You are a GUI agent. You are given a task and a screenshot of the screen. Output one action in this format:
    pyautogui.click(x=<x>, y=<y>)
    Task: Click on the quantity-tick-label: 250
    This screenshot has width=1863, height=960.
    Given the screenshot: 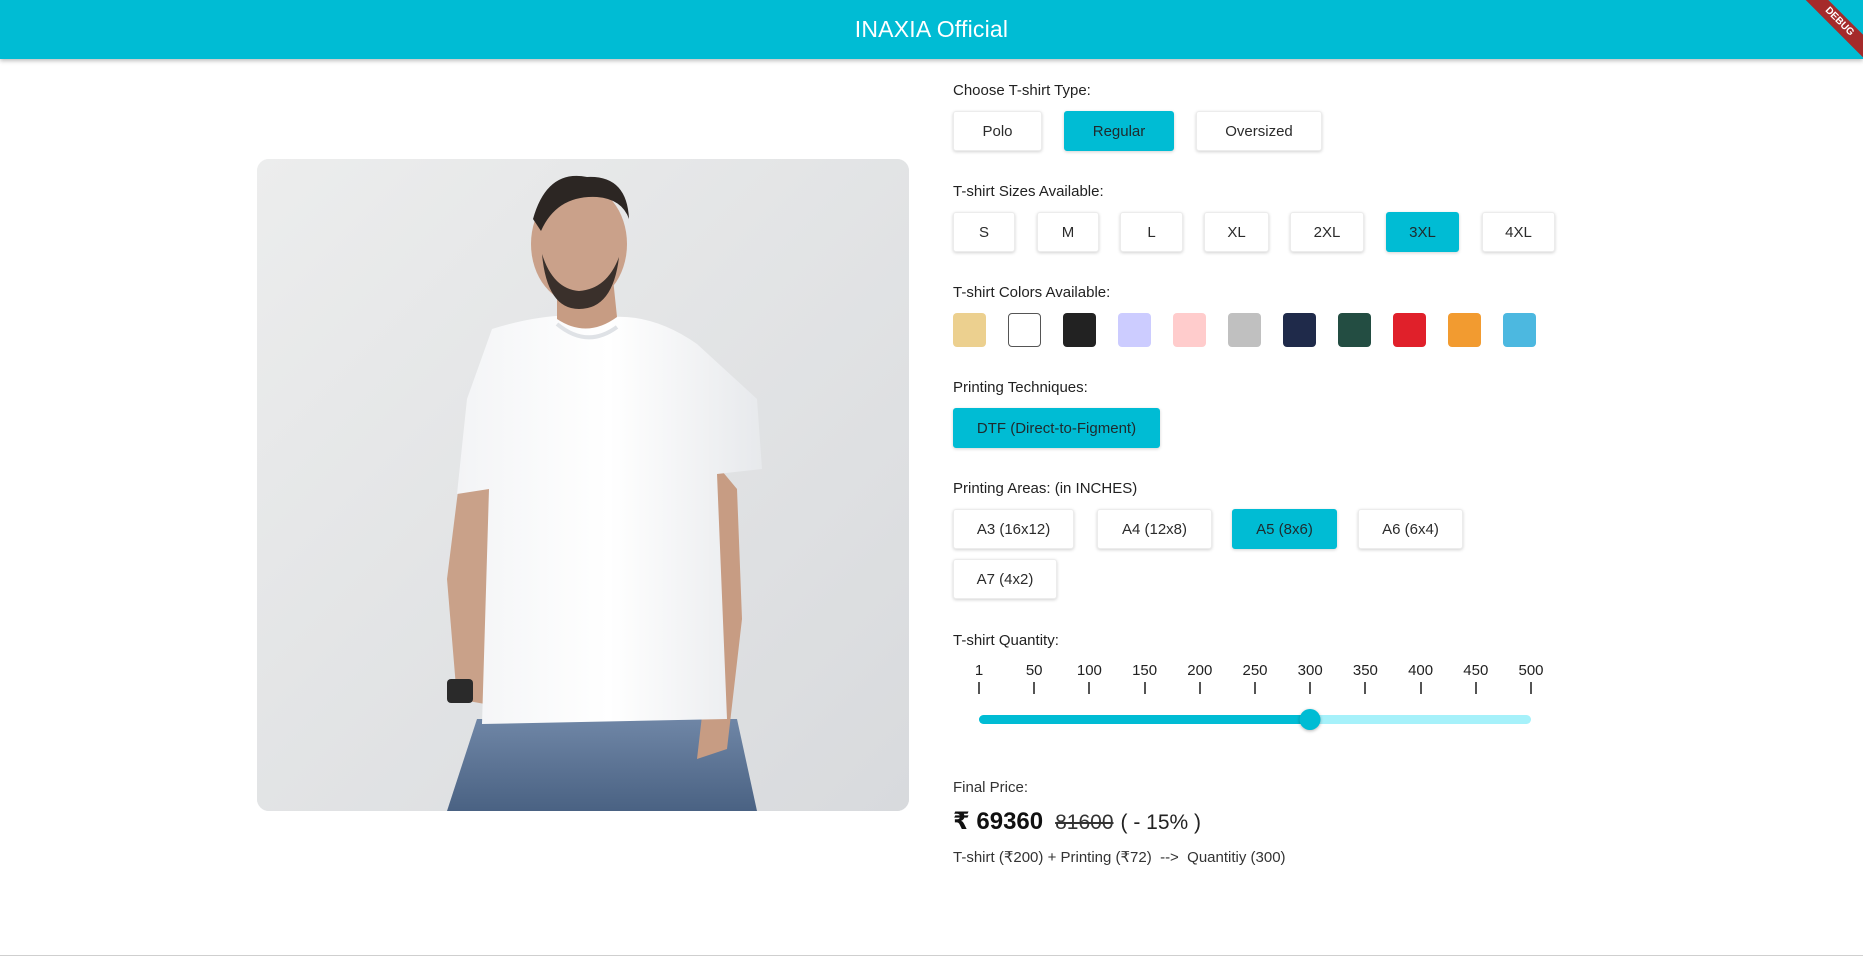 What is the action you would take?
    pyautogui.click(x=1255, y=670)
    